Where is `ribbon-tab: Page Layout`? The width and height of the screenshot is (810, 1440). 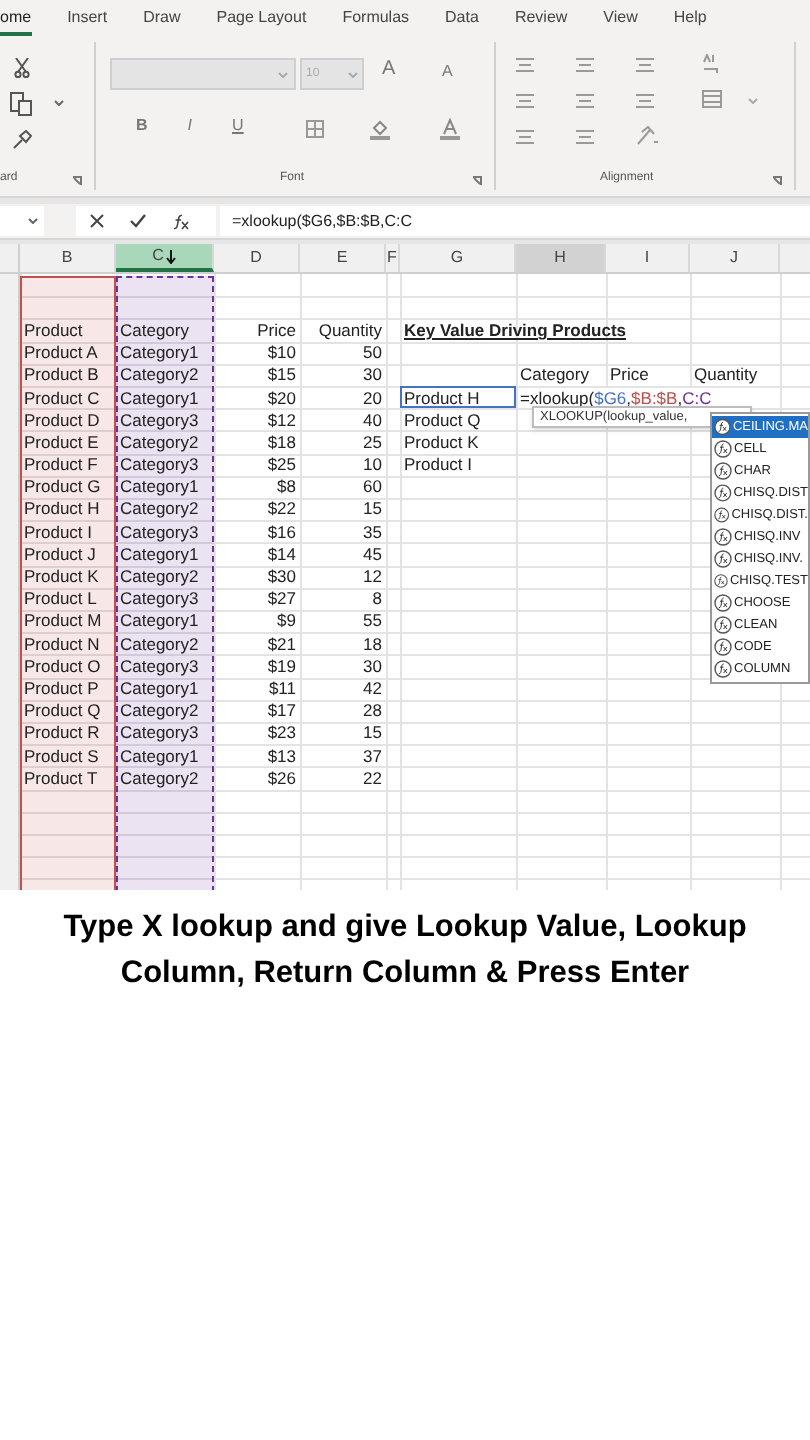 ribbon-tab: Page Layout is located at coordinates (261, 20).